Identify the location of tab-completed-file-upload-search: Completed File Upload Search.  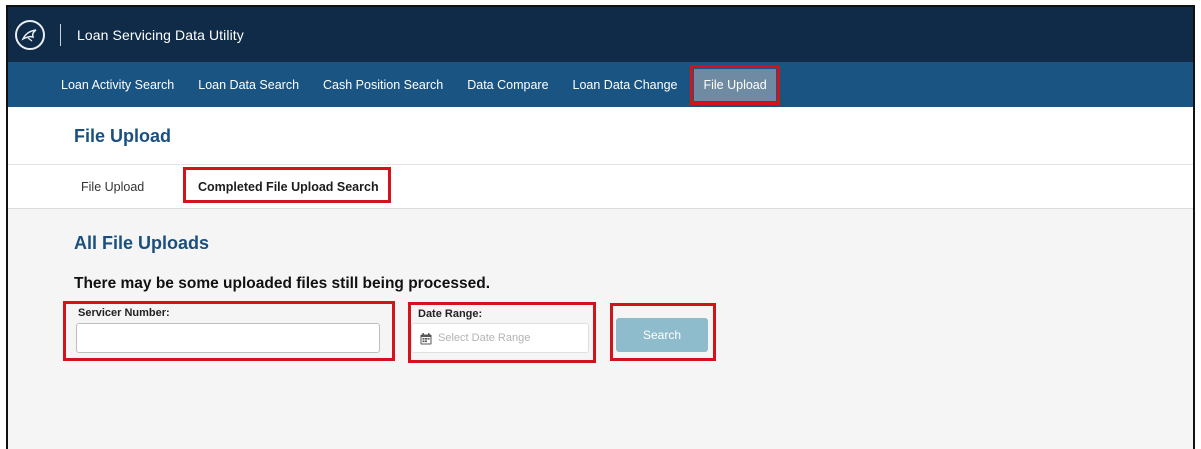
(287, 187).